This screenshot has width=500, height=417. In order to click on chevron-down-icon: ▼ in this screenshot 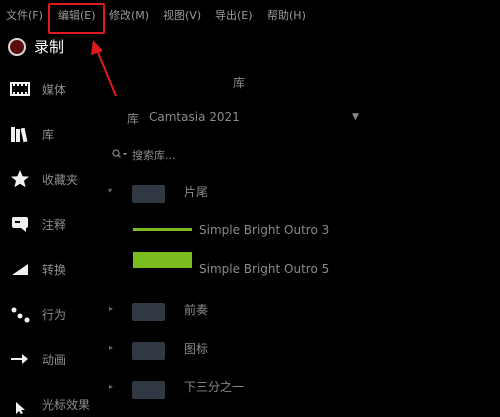, I will do `click(355, 117)`.